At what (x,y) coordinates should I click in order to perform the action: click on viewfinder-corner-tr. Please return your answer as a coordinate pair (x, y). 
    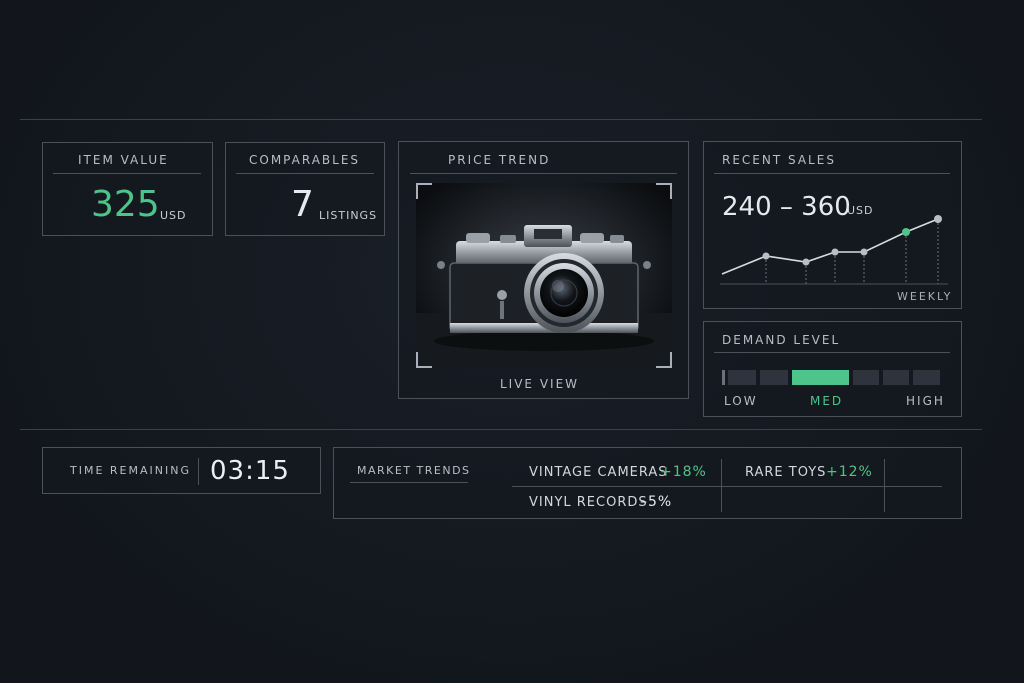
    Looking at the image, I should click on (664, 191).